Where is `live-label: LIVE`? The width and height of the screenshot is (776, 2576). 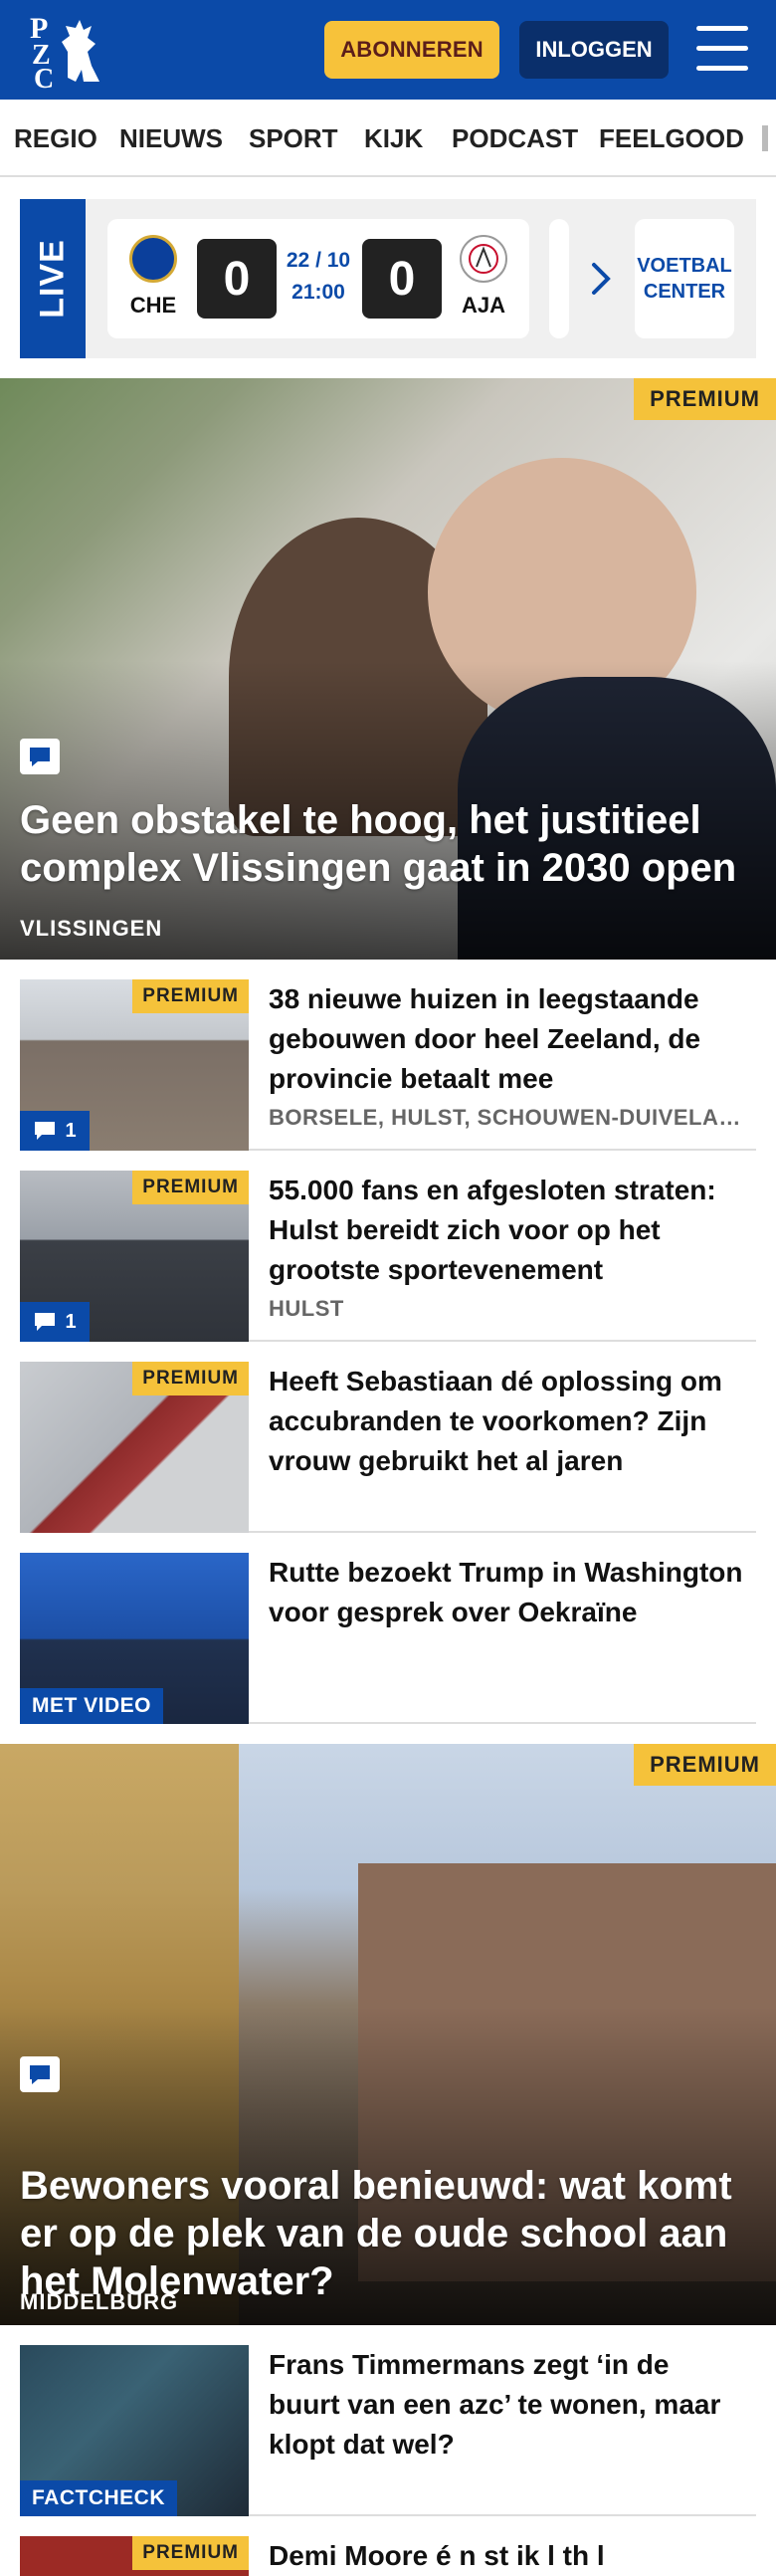 live-label: LIVE is located at coordinates (52, 279).